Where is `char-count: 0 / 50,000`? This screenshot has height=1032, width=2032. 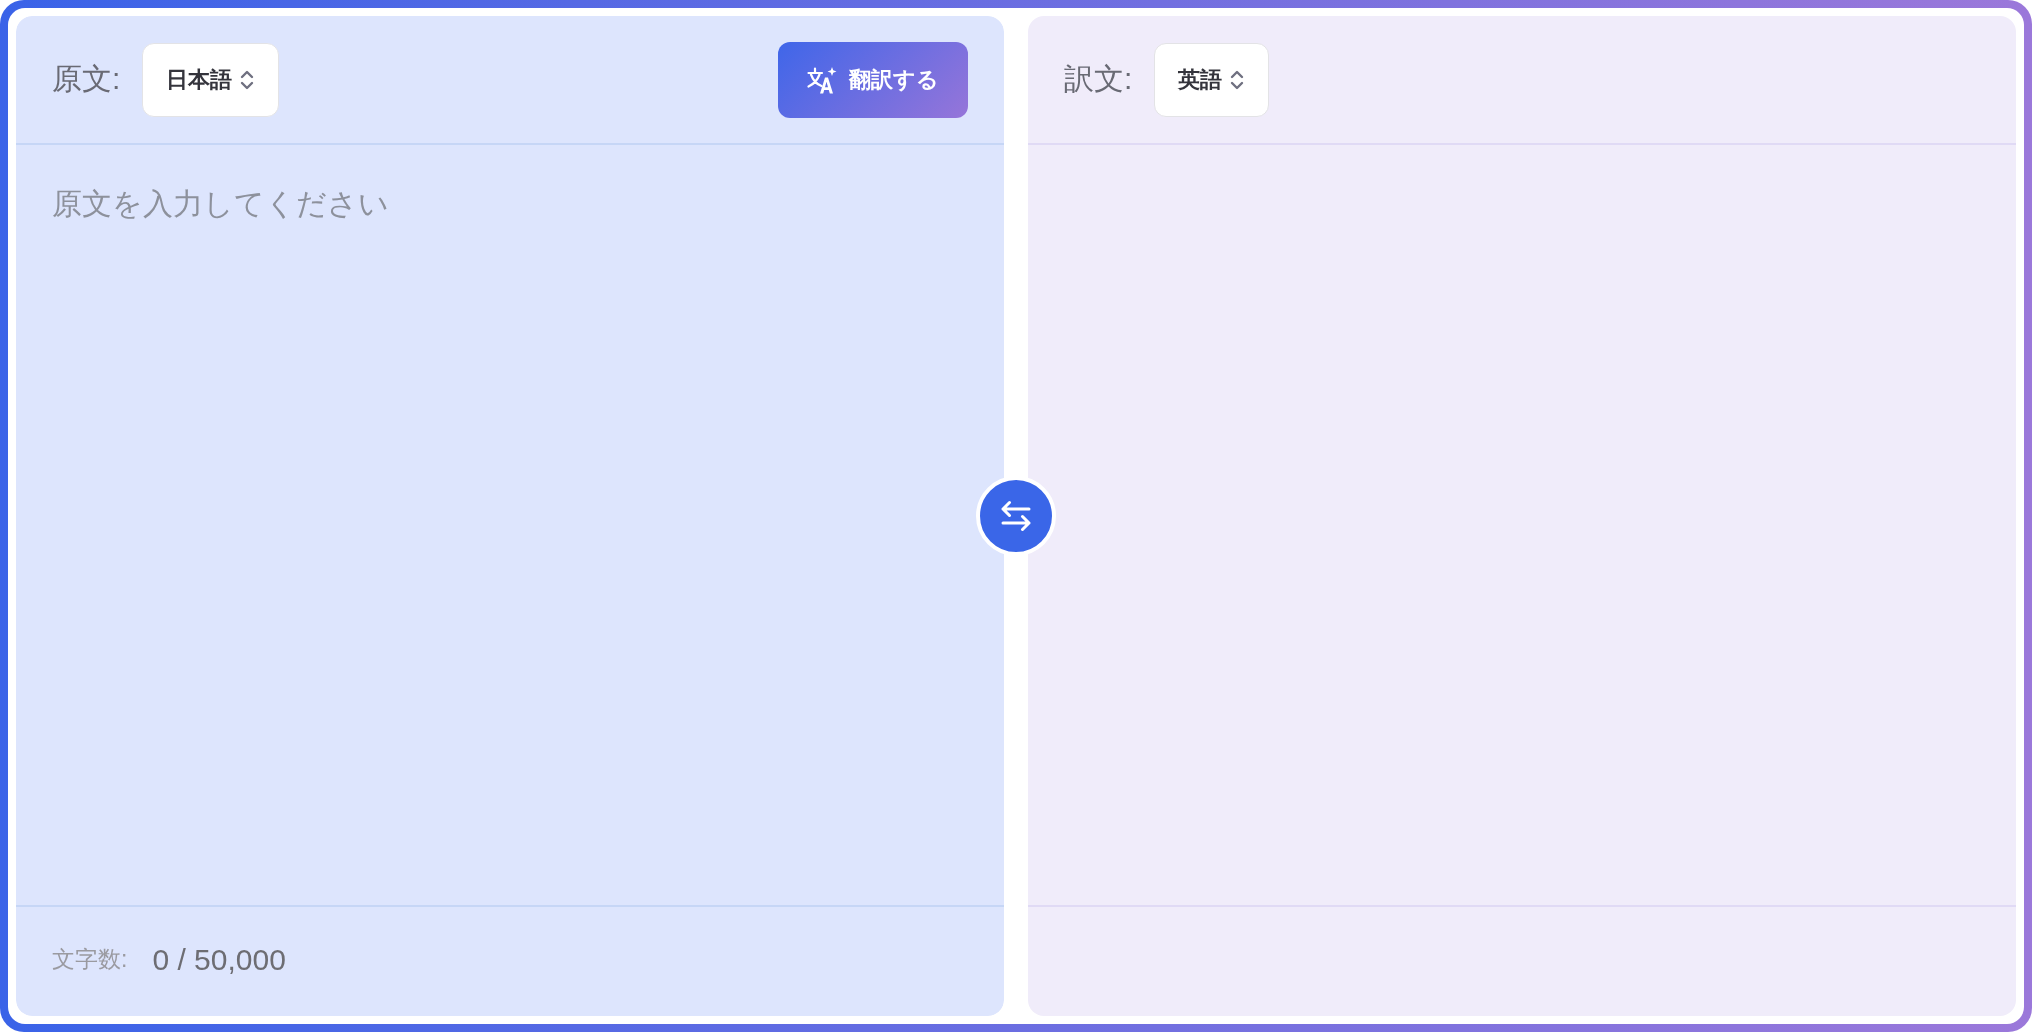
char-count: 0 / 50,000 is located at coordinates (219, 959).